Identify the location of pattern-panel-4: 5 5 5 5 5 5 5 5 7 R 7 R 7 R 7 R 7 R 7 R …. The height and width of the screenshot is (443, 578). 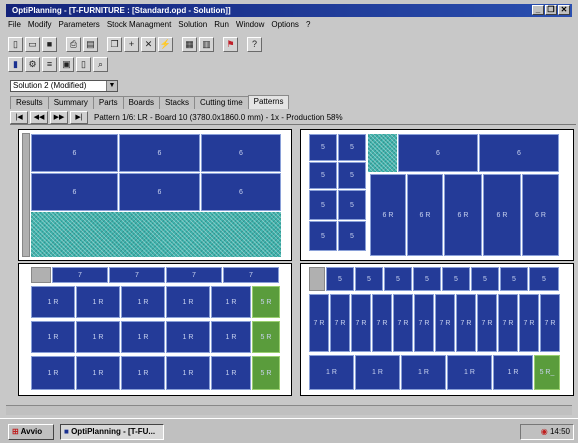
(437, 329).